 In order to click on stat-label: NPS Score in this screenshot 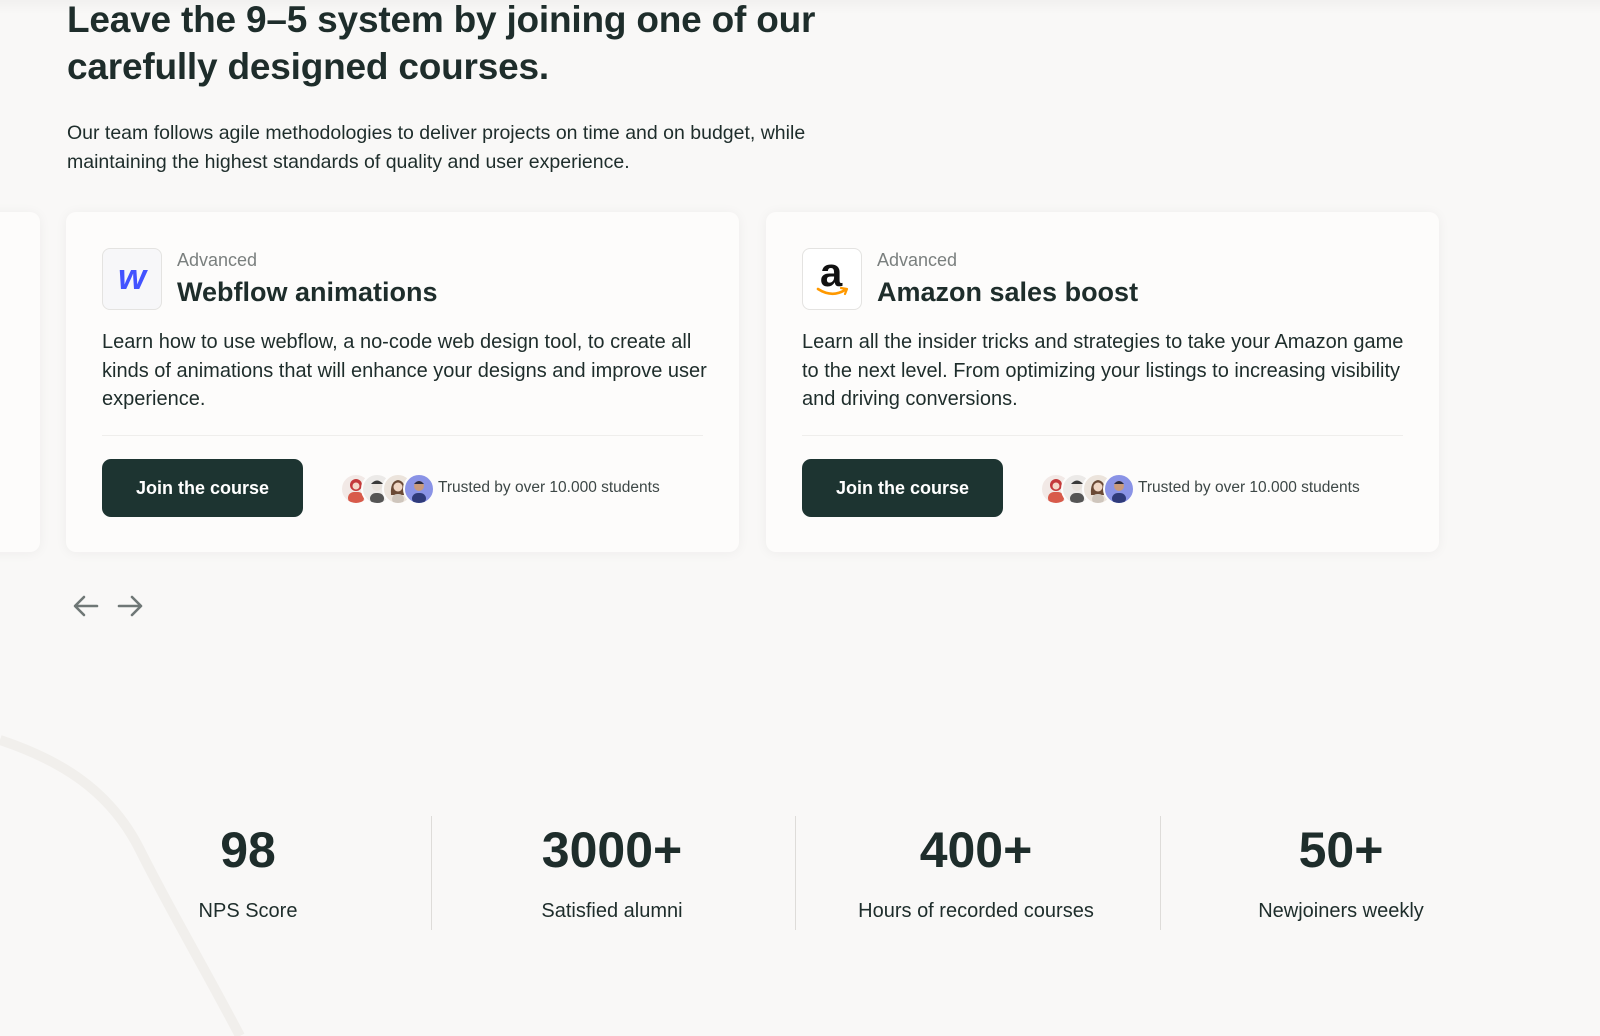, I will do `click(248, 911)`.